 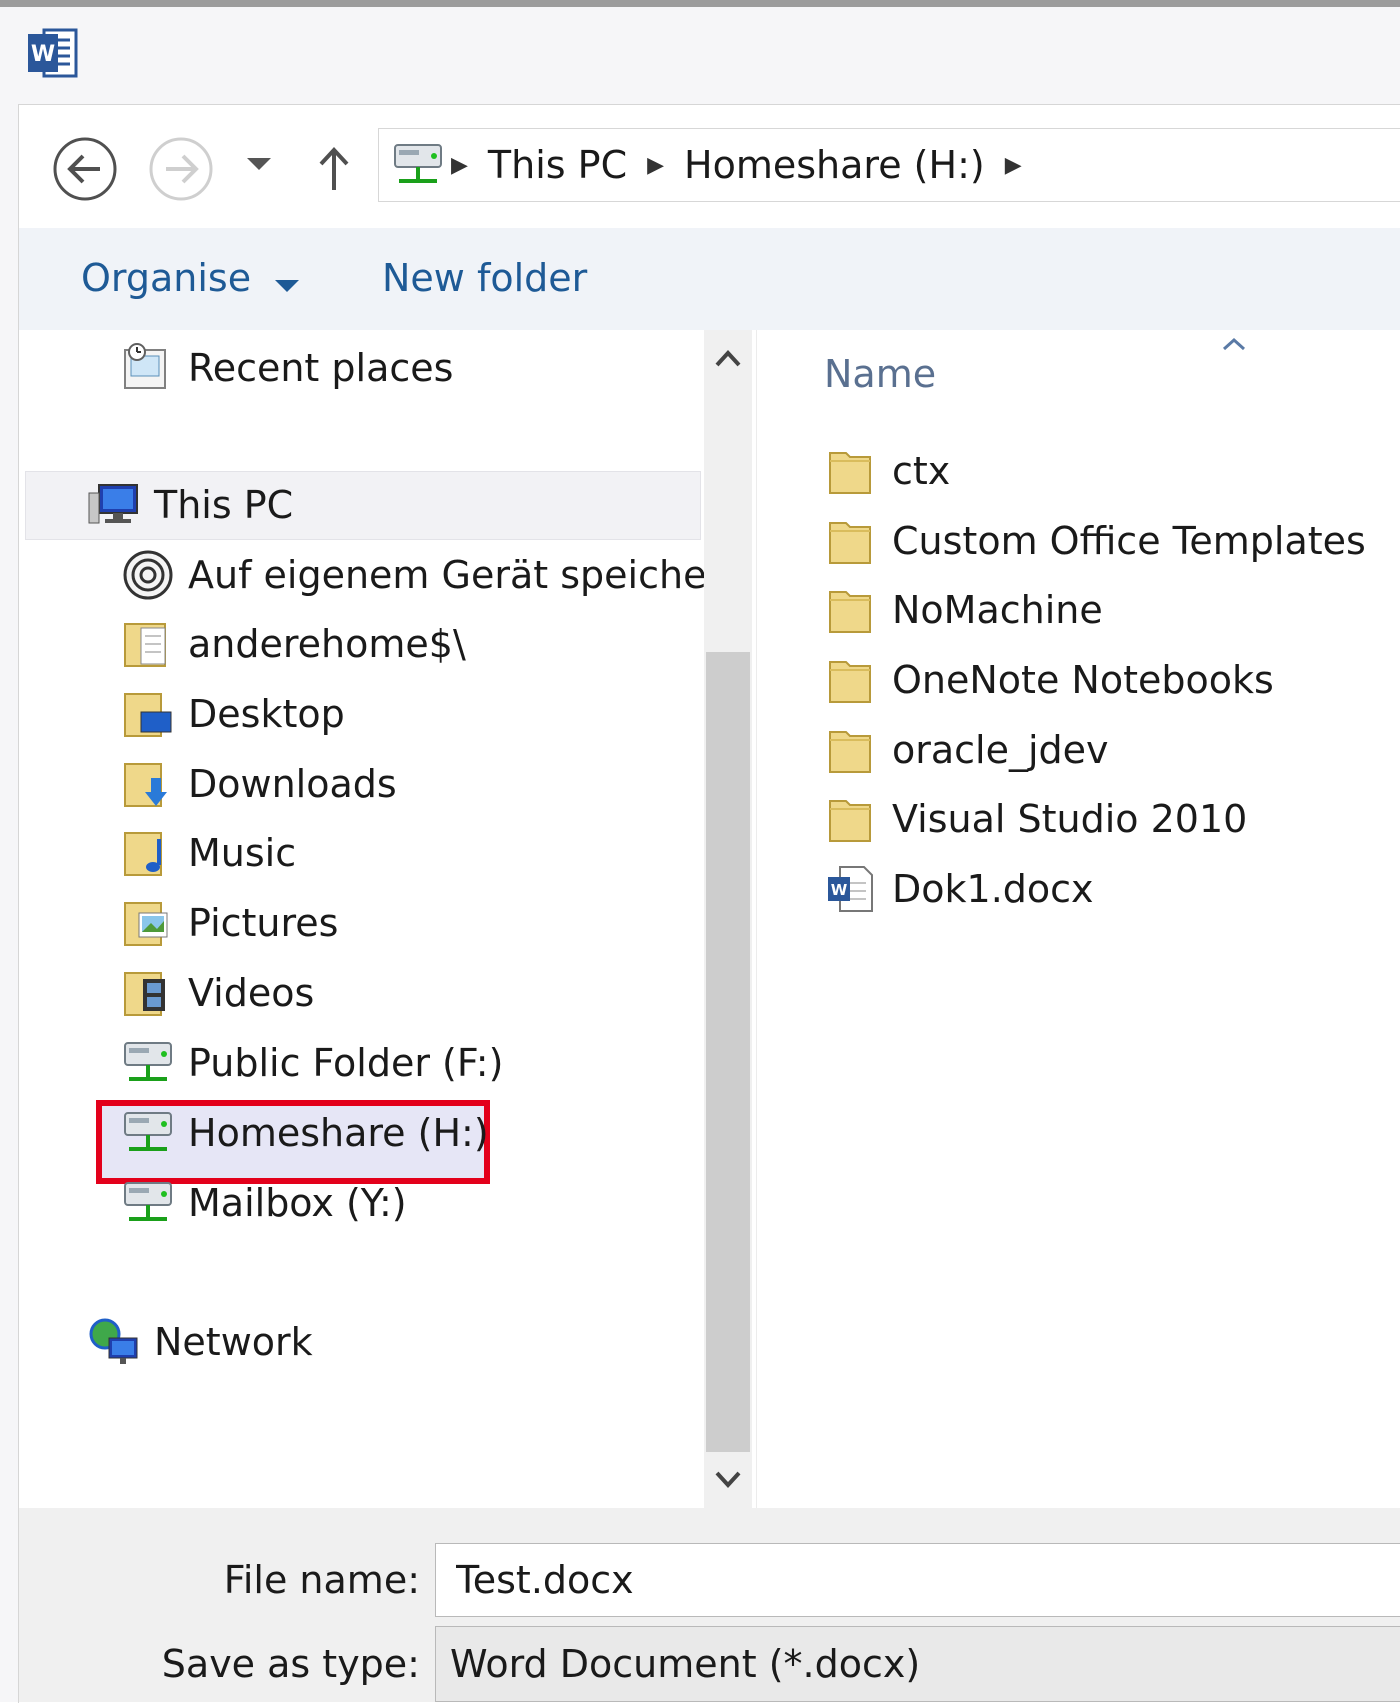 I want to click on organise-label: Organise, so click(x=166, y=278).